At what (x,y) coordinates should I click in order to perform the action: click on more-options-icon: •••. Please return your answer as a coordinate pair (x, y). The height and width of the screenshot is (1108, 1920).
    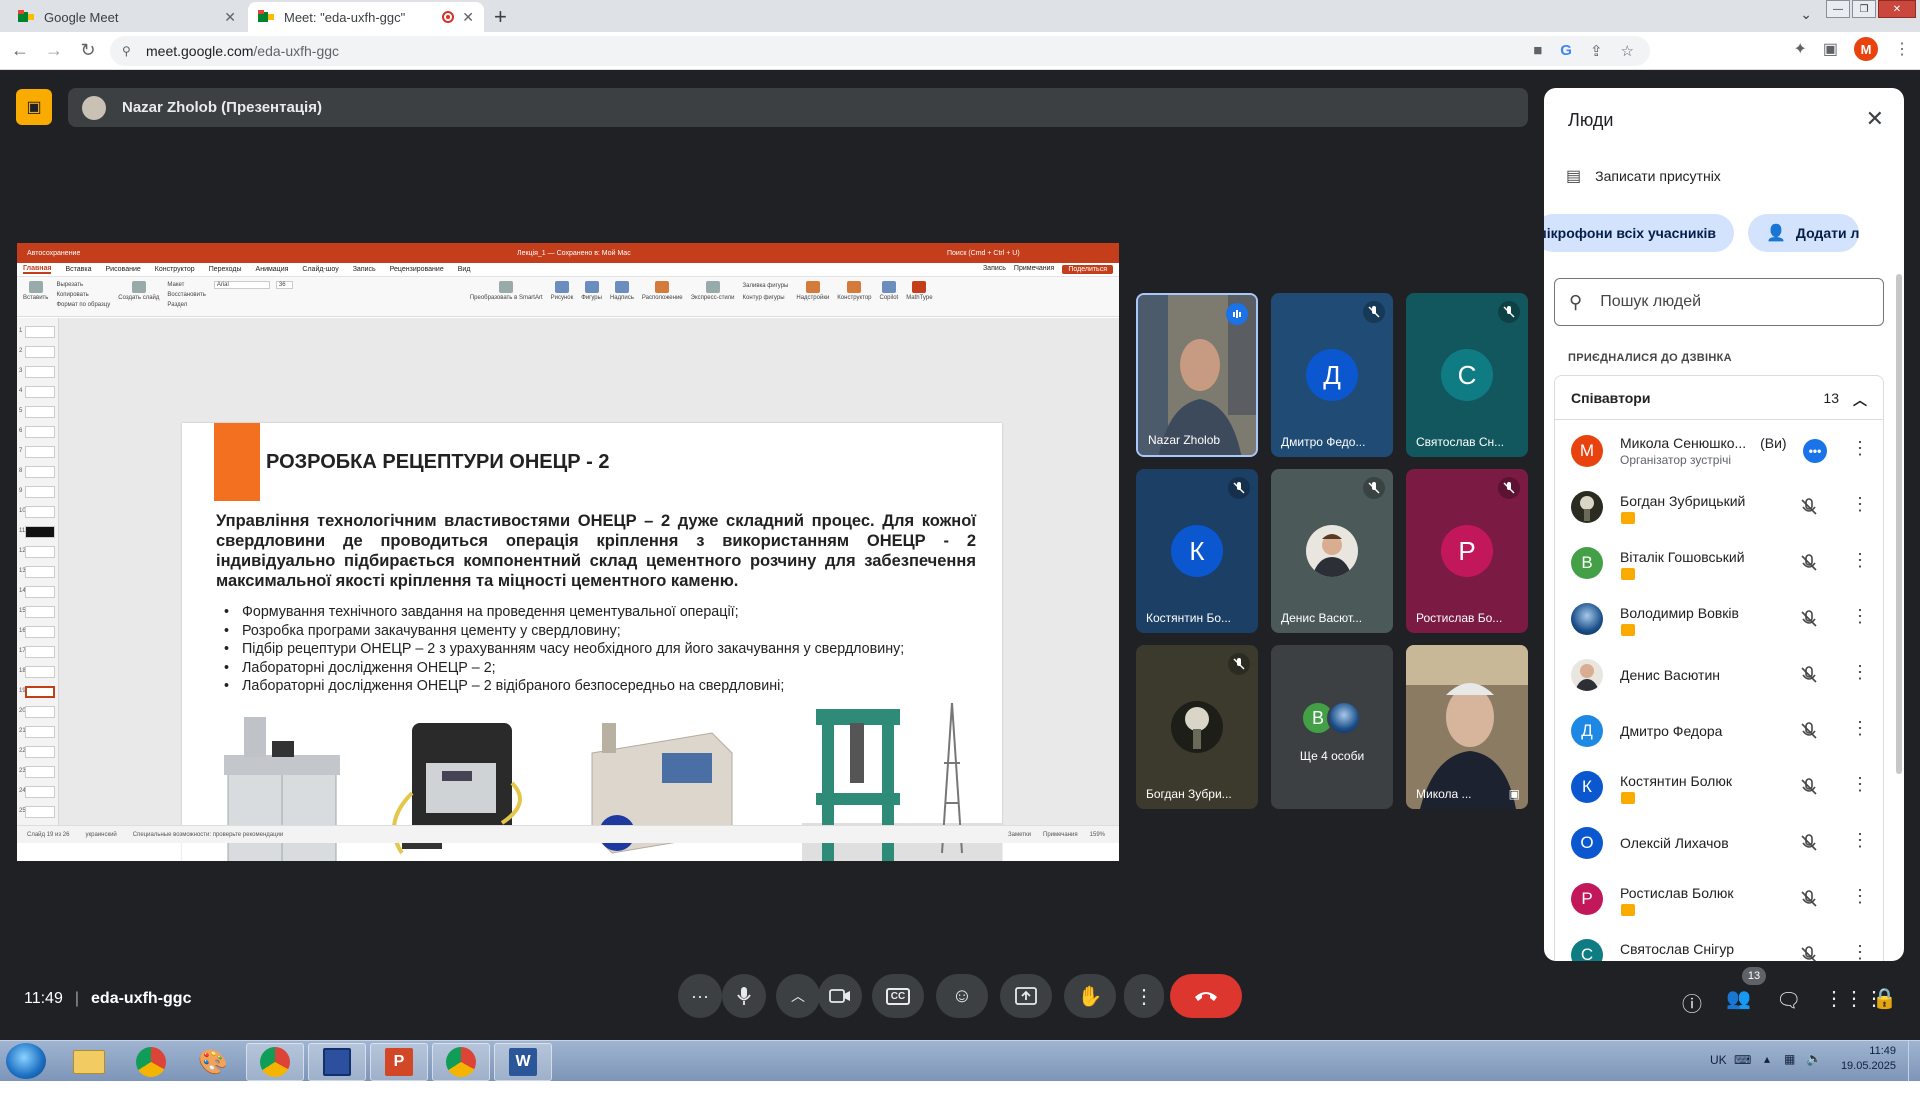
    Looking at the image, I should click on (1815, 451).